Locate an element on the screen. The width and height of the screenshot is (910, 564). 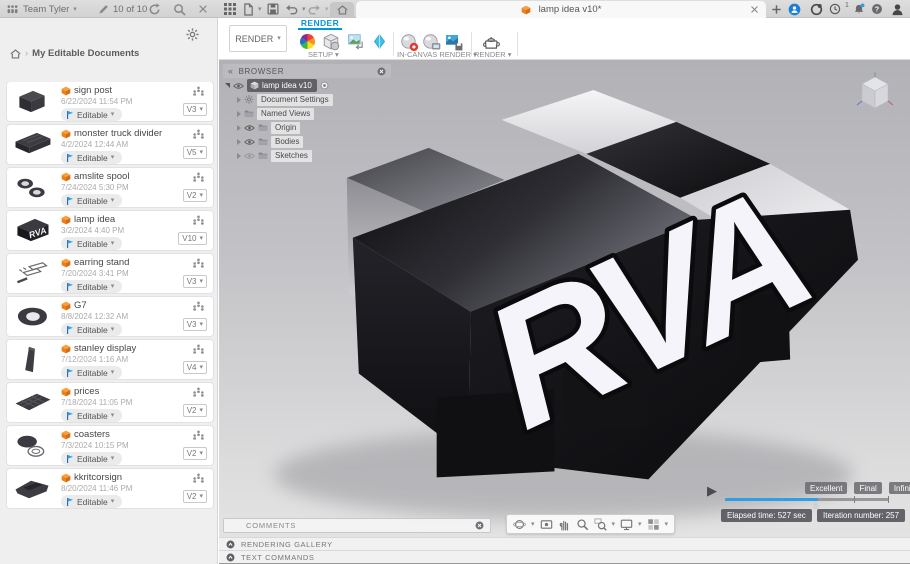
look-at-icon is located at coordinates (546, 524).